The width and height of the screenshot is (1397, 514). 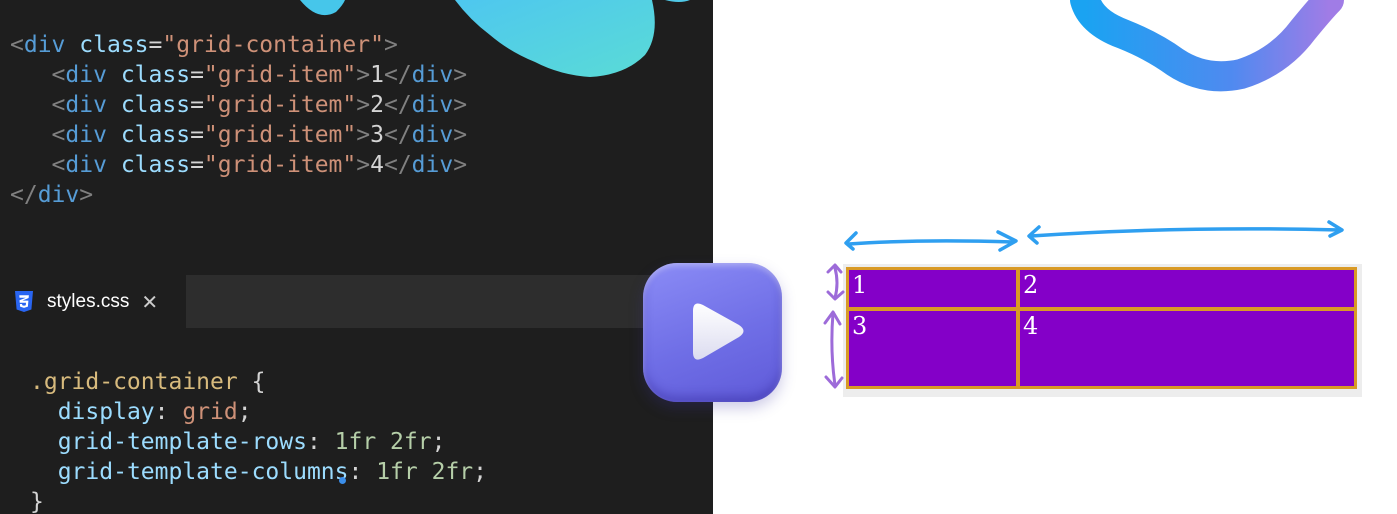 What do you see at coordinates (1185, 232) in the screenshot?
I see `column-2-width-arrow` at bounding box center [1185, 232].